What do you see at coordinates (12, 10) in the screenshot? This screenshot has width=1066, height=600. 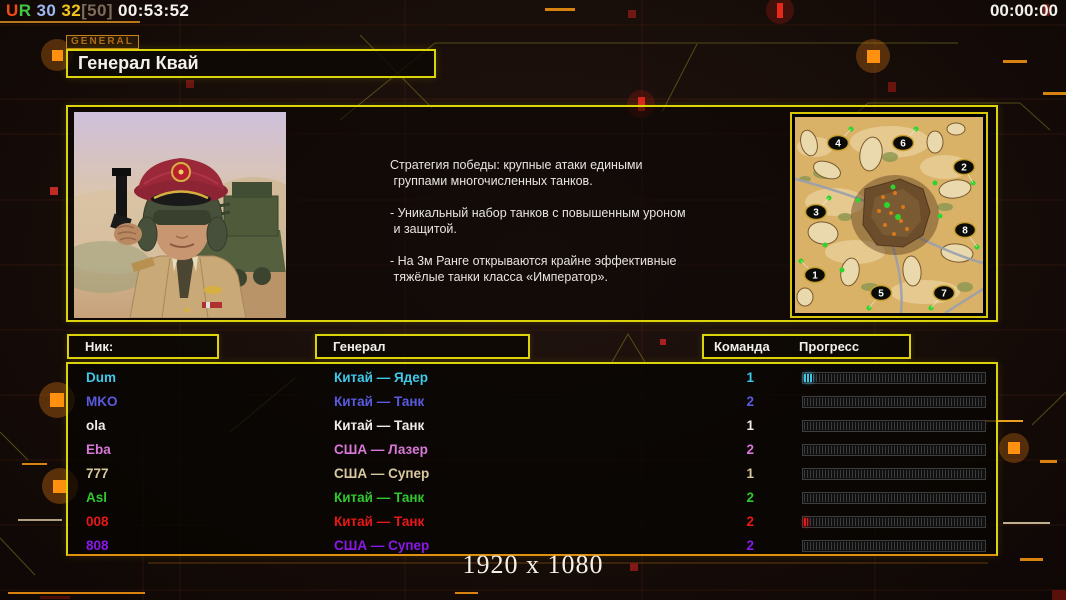 I see `stat-segment: U` at bounding box center [12, 10].